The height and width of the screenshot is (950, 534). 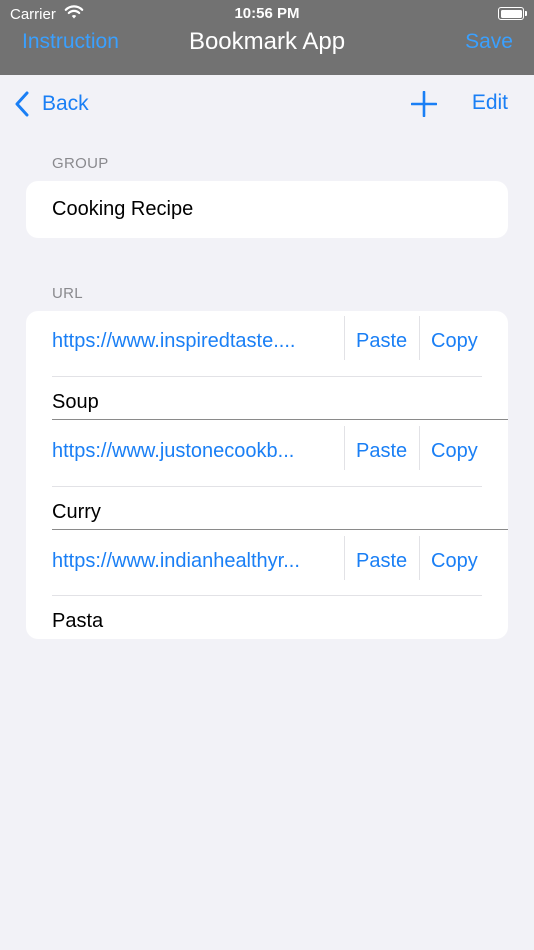 What do you see at coordinates (424, 106) in the screenshot?
I see `add-icon` at bounding box center [424, 106].